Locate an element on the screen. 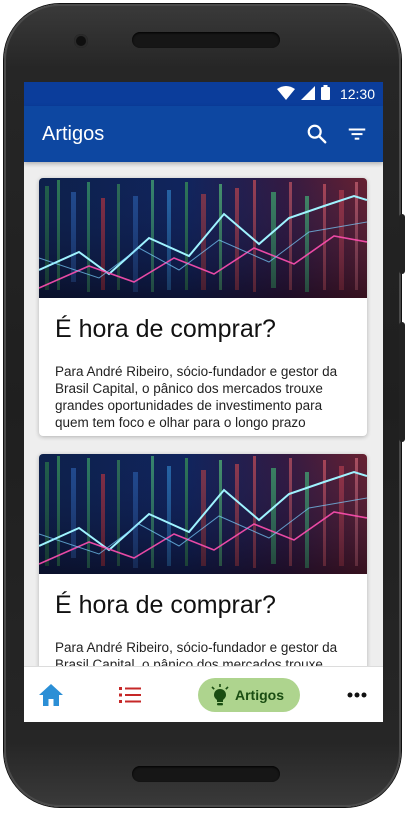 The height and width of the screenshot is (813, 409). bottom-nav: Artigos is located at coordinates (203, 694).